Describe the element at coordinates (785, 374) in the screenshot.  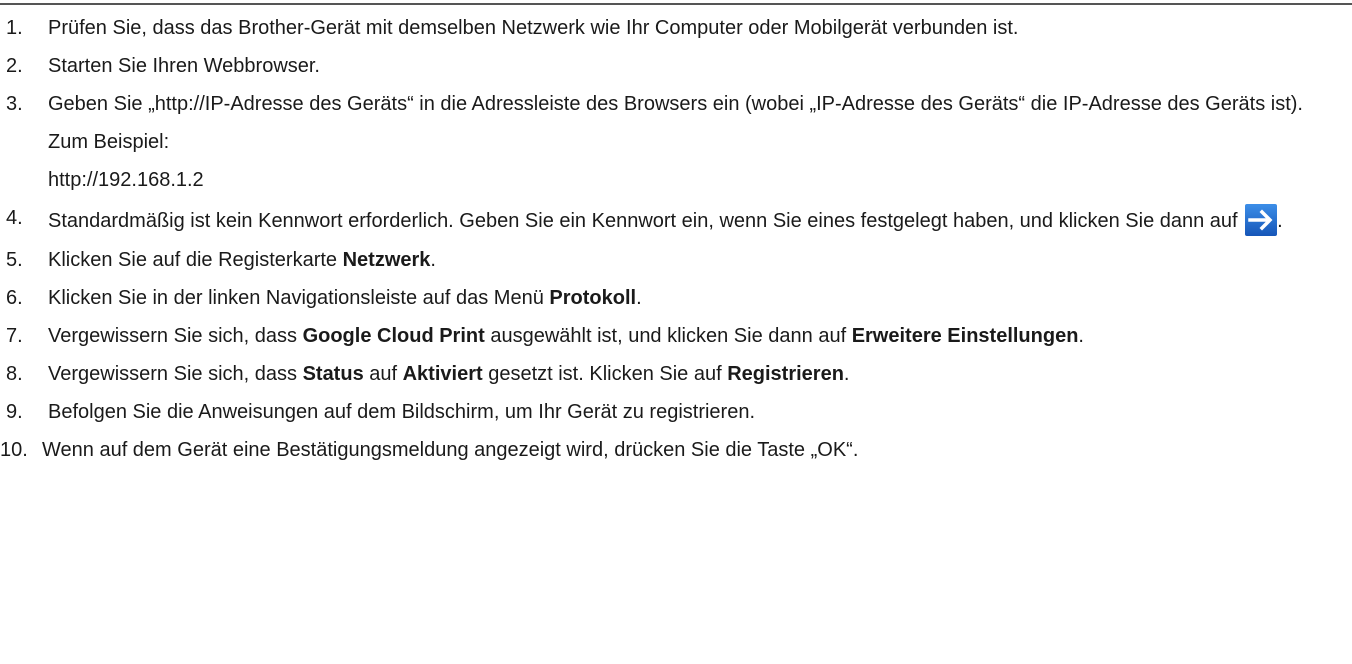
I see `ui-term-registrieren: Registrieren` at that location.